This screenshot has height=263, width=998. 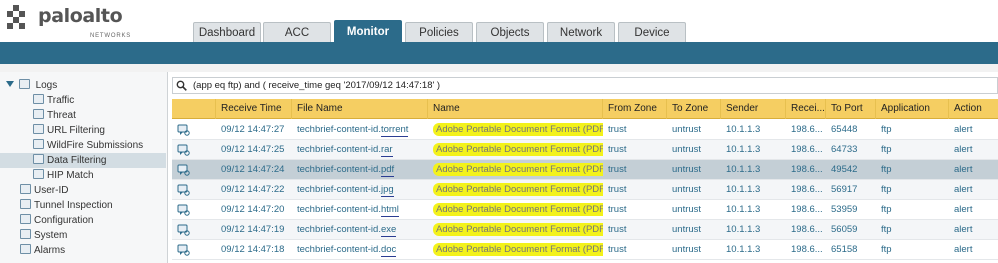 I want to click on column-header-action: Action, so click(x=974, y=109).